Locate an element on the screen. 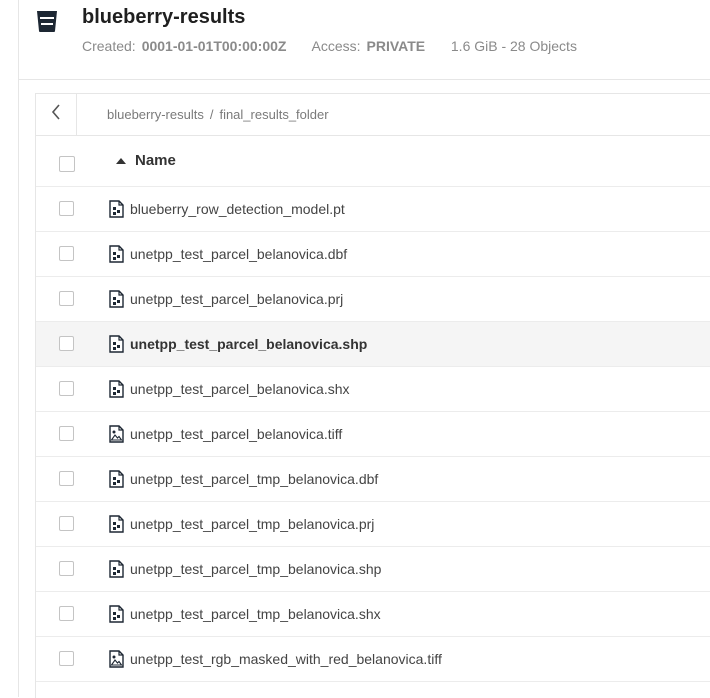 The height and width of the screenshot is (698, 710). file-link: unetpp_test_parcel_belanovica.prj is located at coordinates (226, 299).